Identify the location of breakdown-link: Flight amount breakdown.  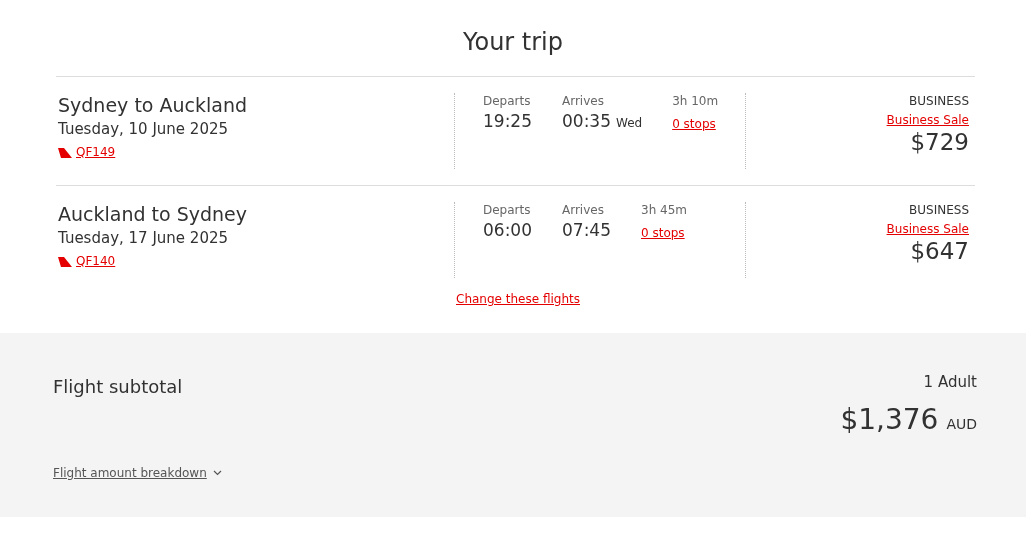
(137, 473).